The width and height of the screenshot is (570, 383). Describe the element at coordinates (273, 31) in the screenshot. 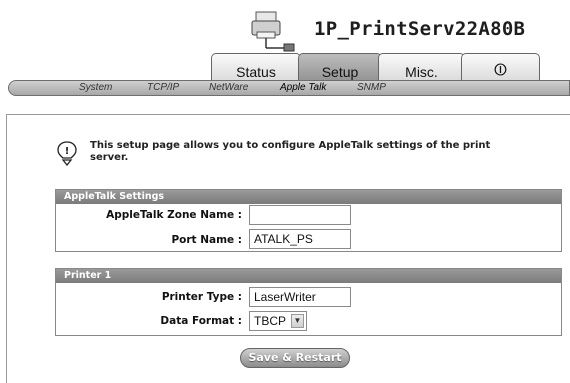

I see `printer-network-icon` at that location.